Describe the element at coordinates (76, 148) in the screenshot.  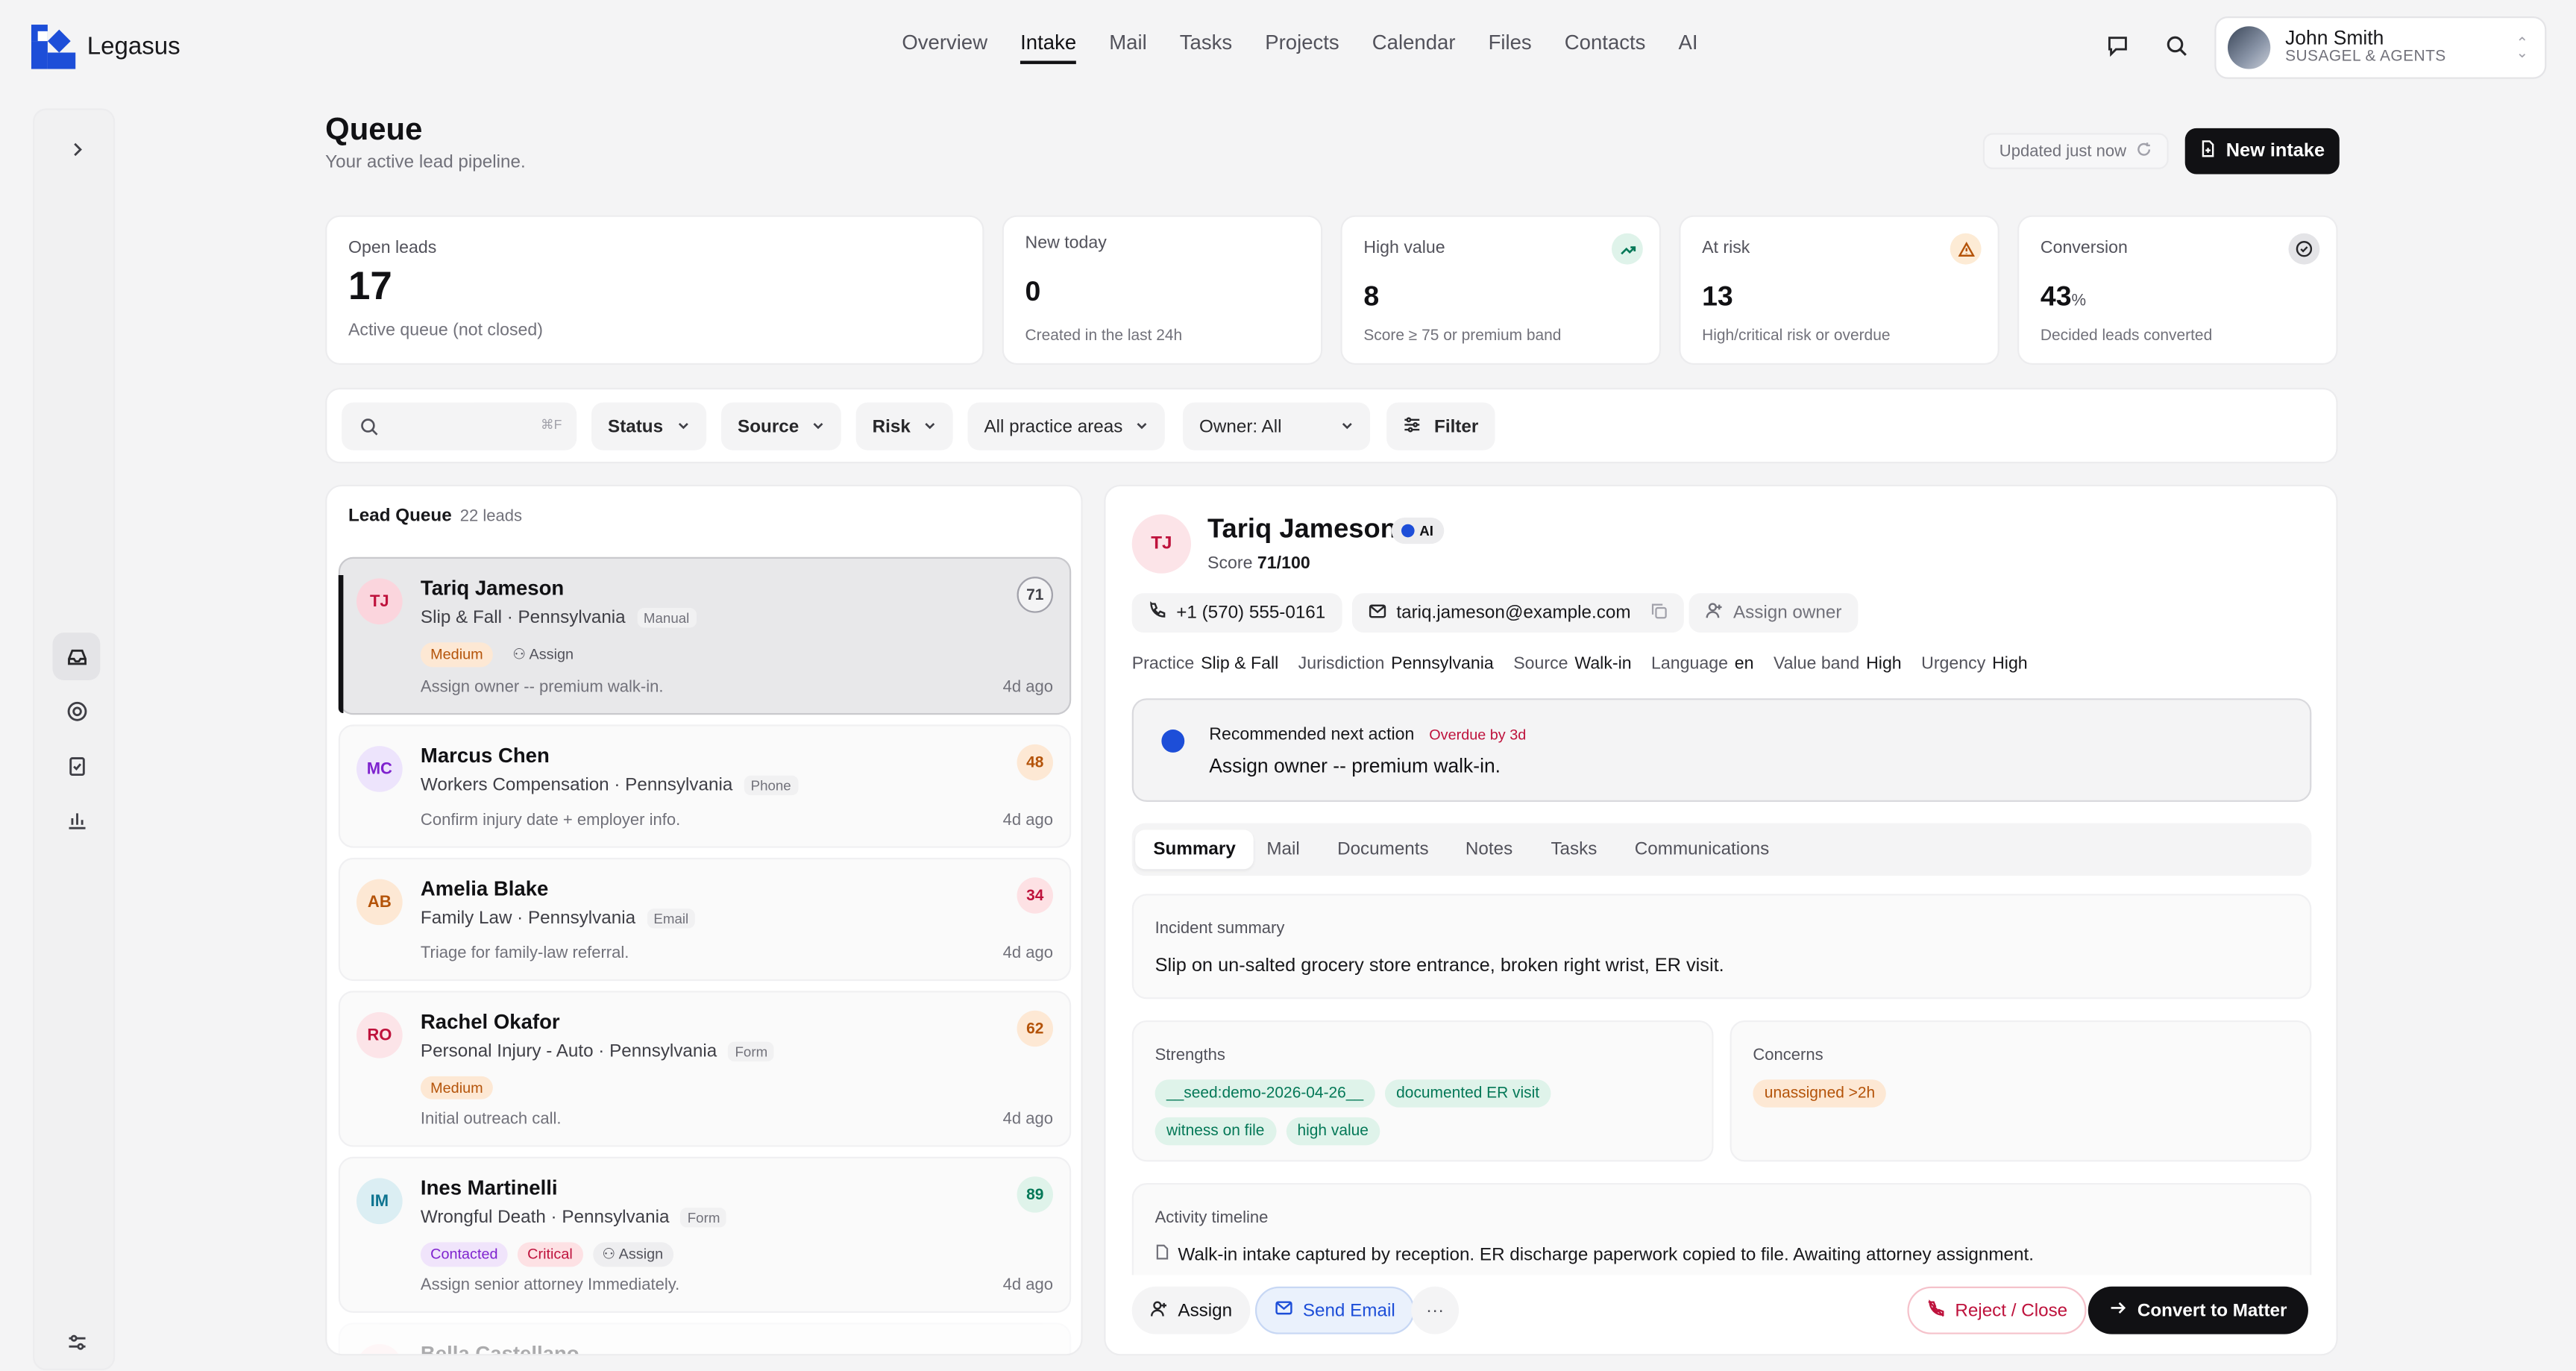
I see `chevron-right-icon` at that location.